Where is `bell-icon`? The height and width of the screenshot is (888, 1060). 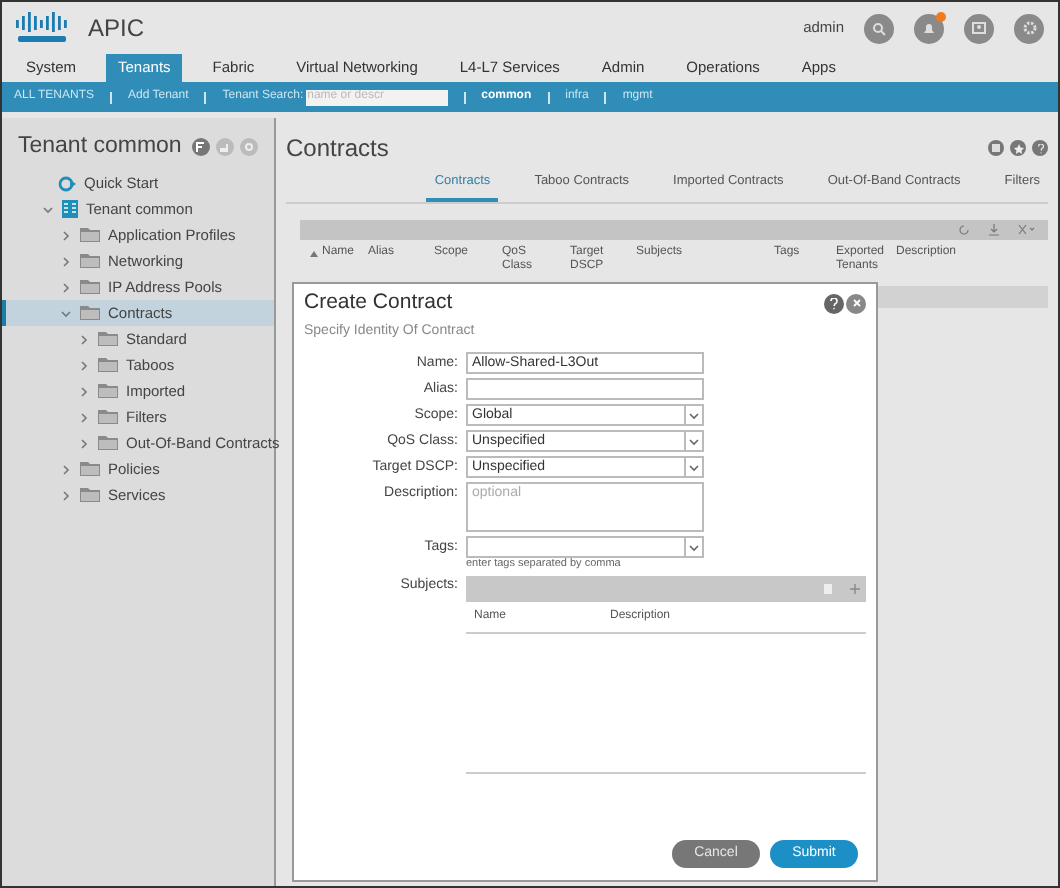 bell-icon is located at coordinates (929, 28).